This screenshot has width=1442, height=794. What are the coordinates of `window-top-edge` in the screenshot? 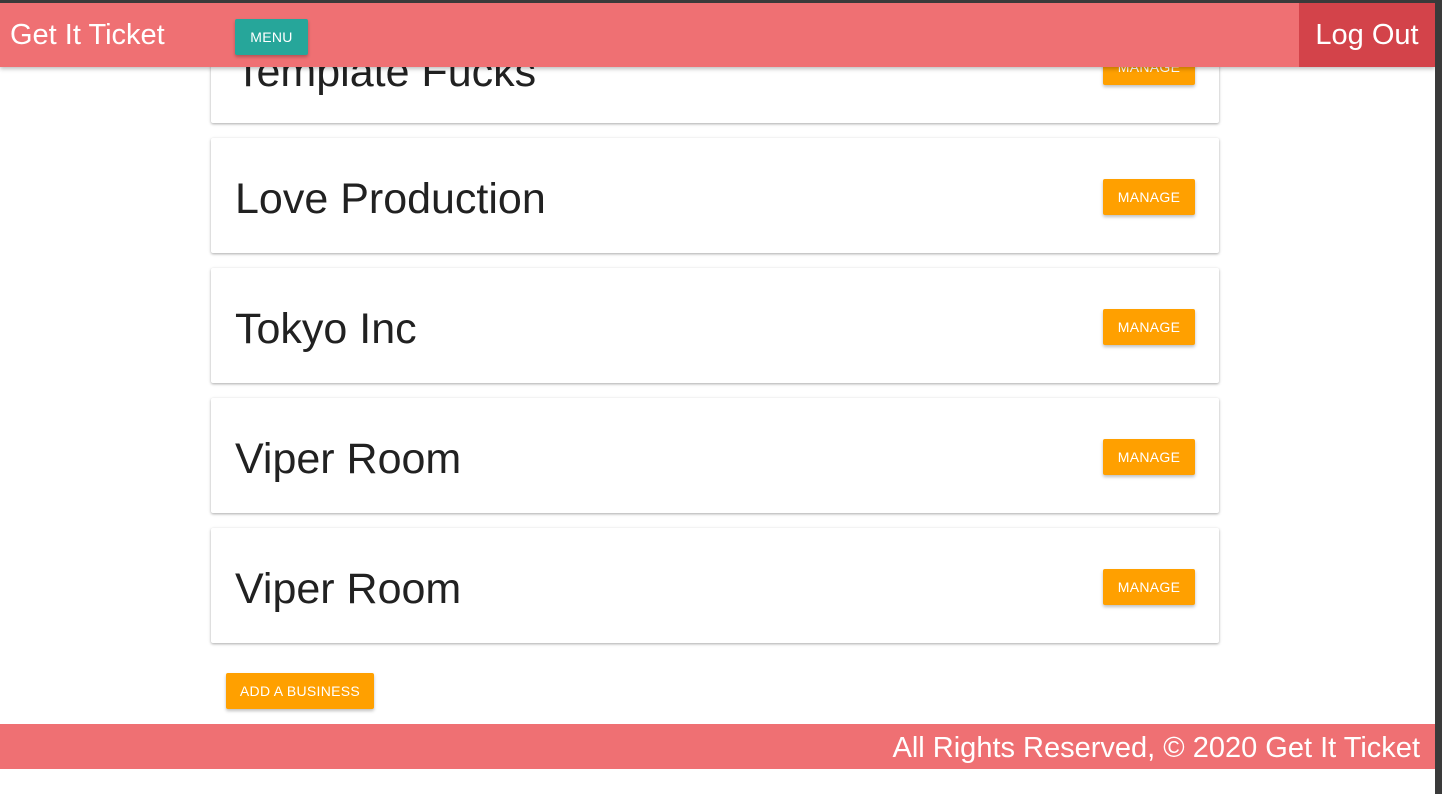 It's located at (721, 1).